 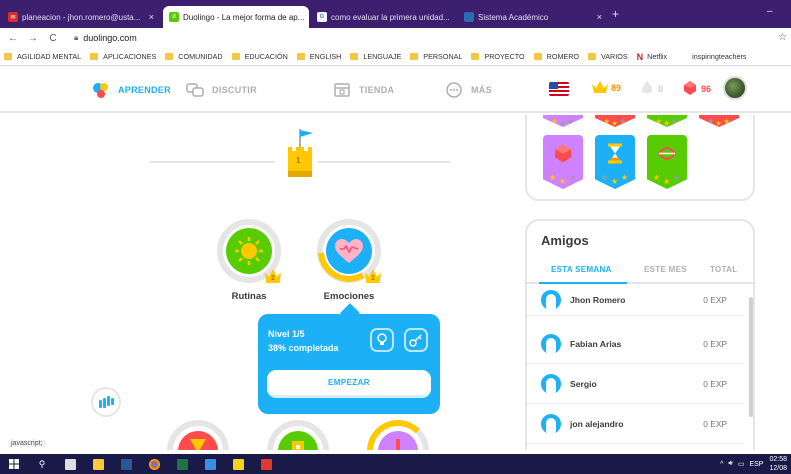 I want to click on chat-bubbles-icon, so click(x=195, y=90).